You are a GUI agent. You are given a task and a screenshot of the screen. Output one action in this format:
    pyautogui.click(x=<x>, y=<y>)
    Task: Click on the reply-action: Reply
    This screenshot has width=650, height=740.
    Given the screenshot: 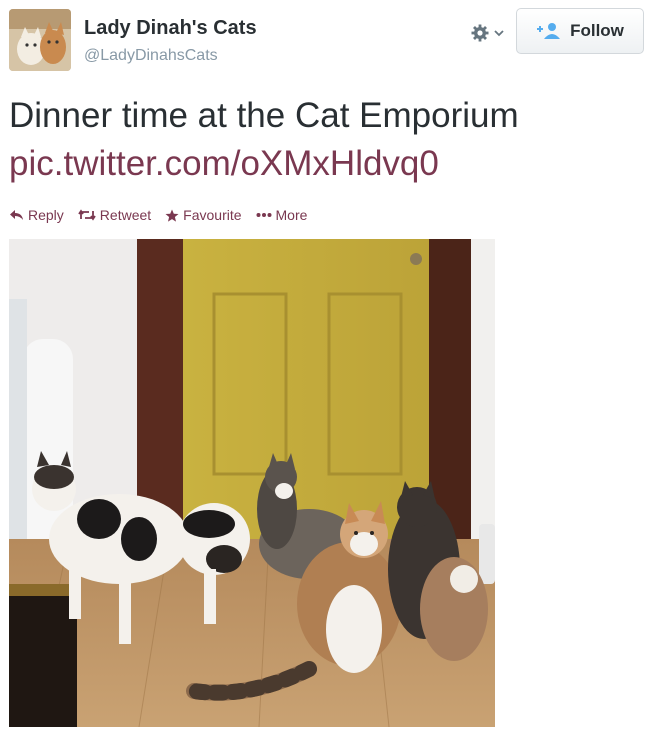 What is the action you would take?
    pyautogui.click(x=36, y=215)
    